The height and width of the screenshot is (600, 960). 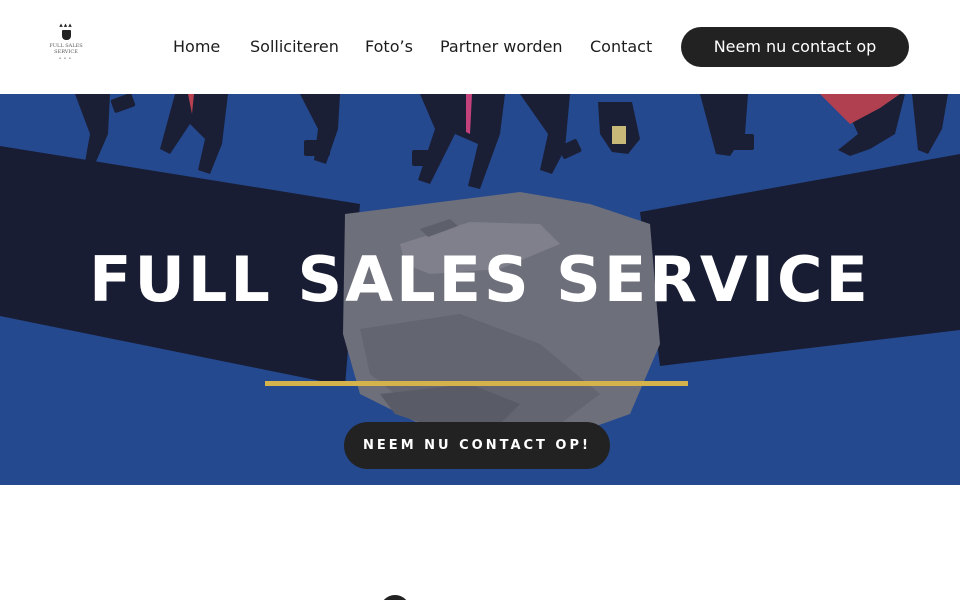 I want to click on site-logo: ▴▴▴ FULL SALES SERVICE •••, so click(x=66, y=46).